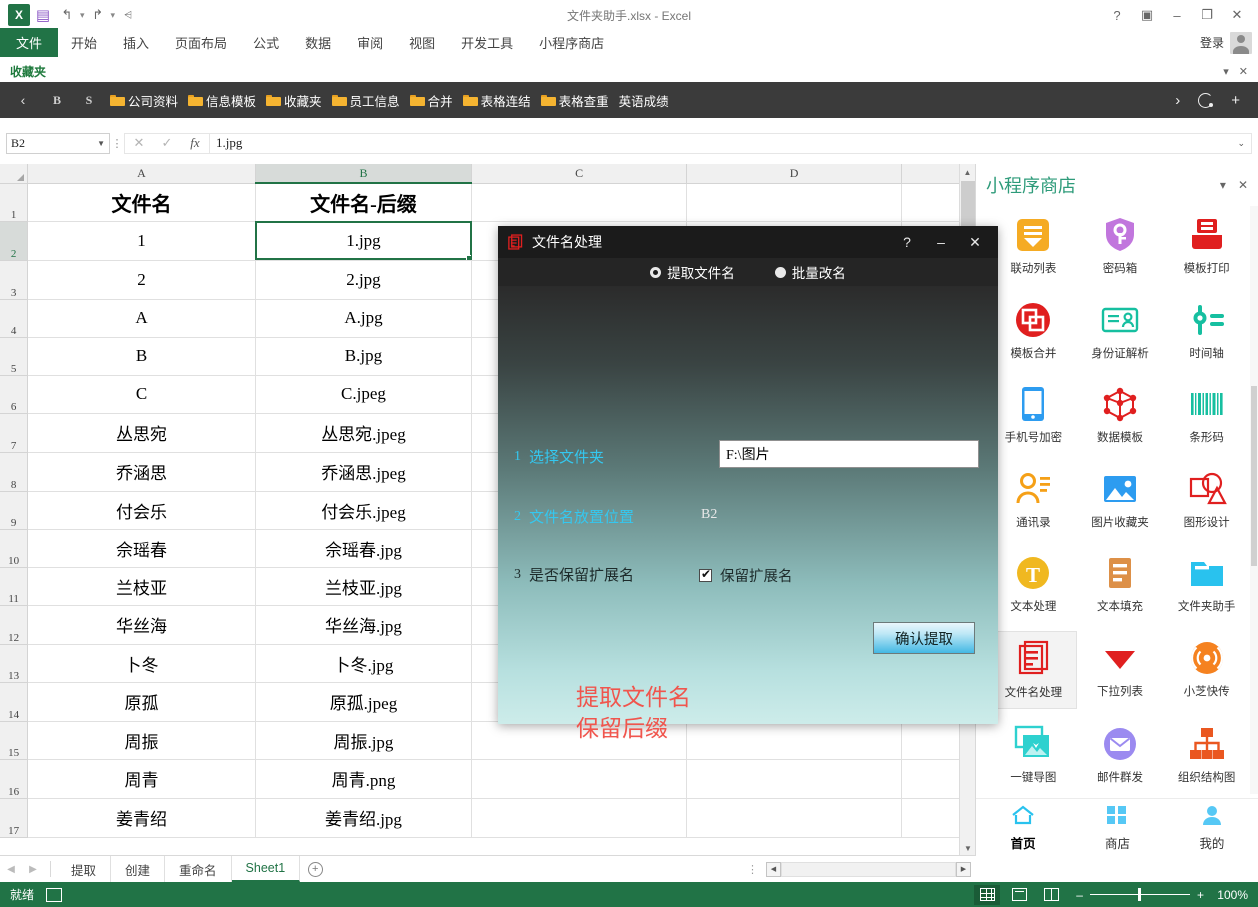  Describe the element at coordinates (1147, 15) in the screenshot. I see `ribbon-display-options-button: ▣` at that location.